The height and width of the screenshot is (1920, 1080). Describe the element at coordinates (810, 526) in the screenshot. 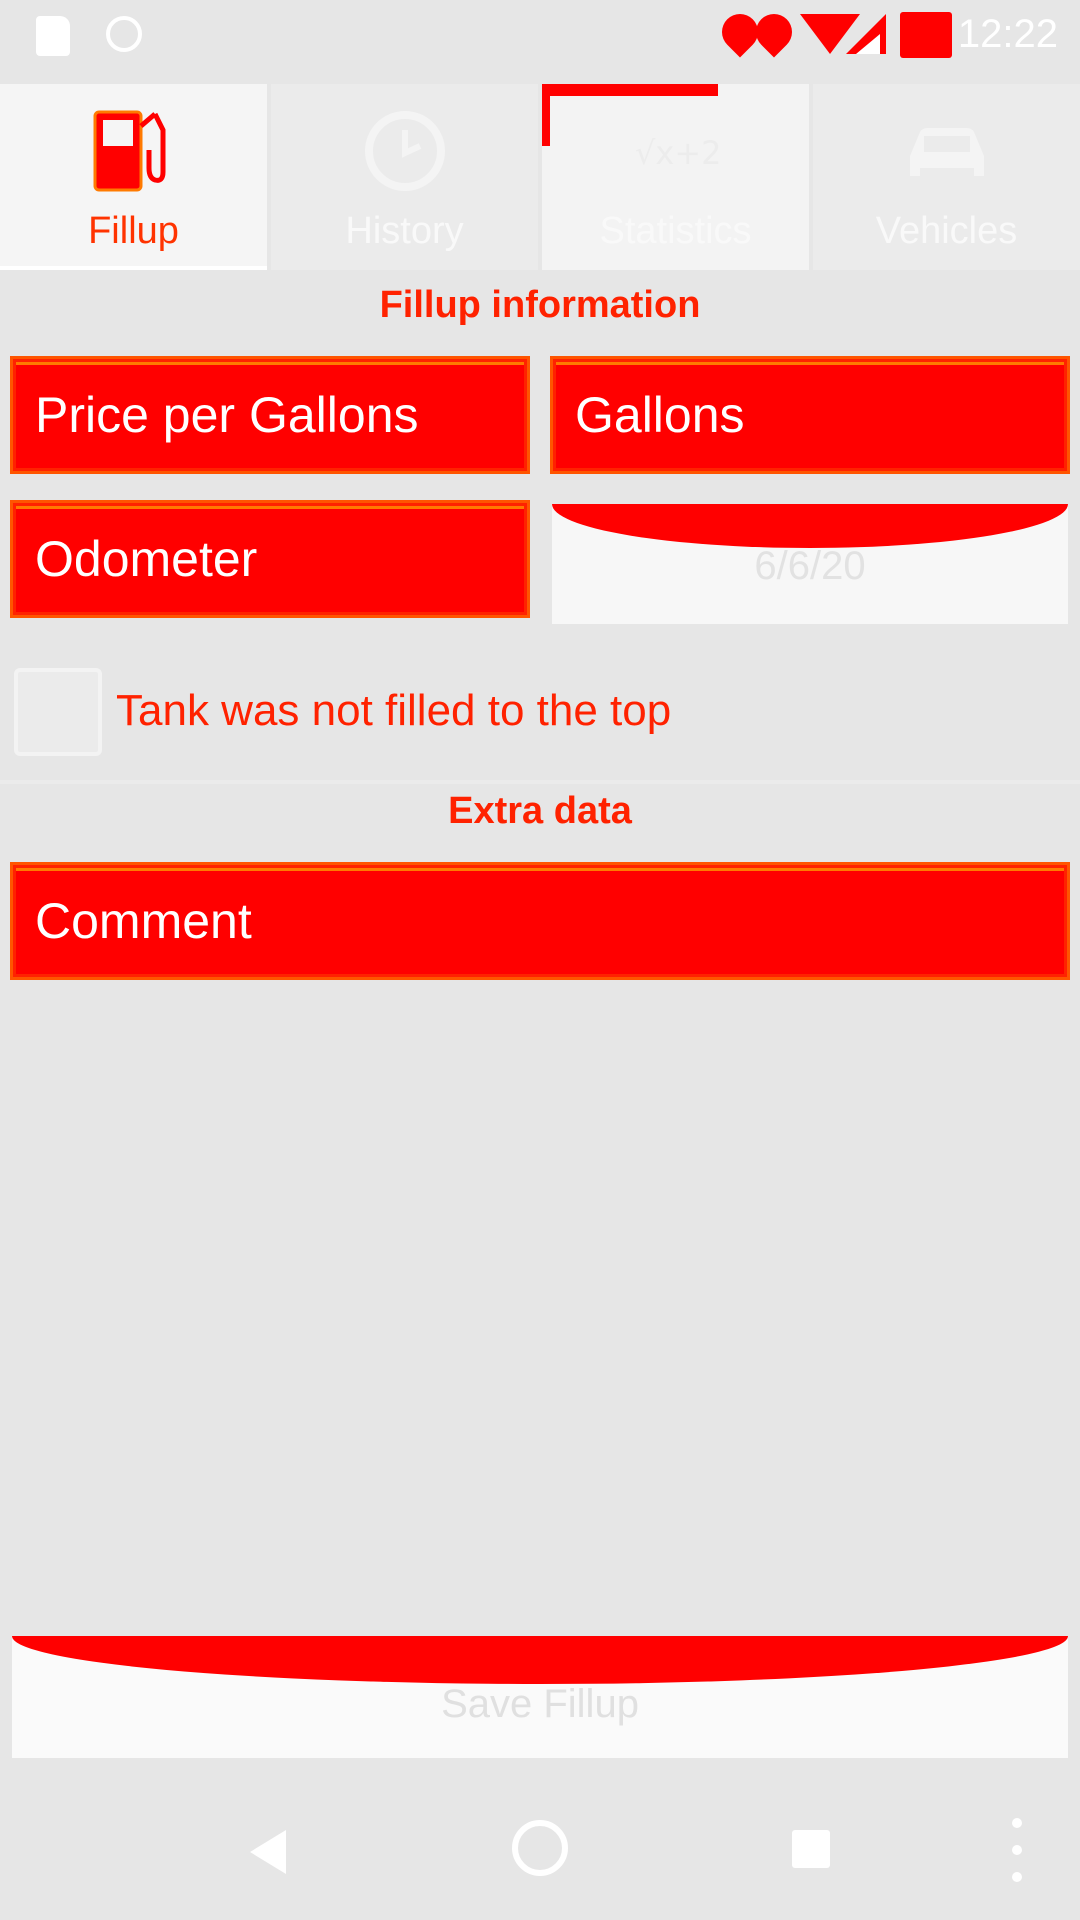

I see `date-field-decoration` at that location.